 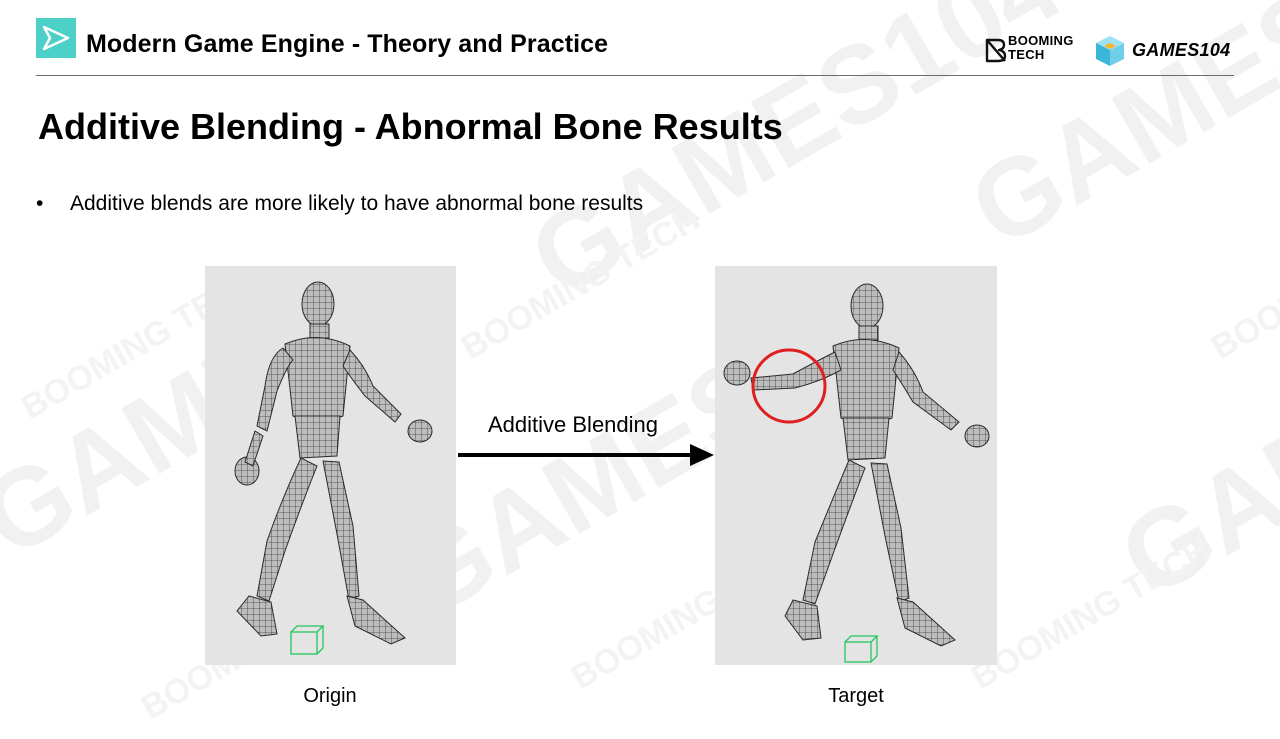 What do you see at coordinates (635, 75) in the screenshot?
I see `header-divider` at bounding box center [635, 75].